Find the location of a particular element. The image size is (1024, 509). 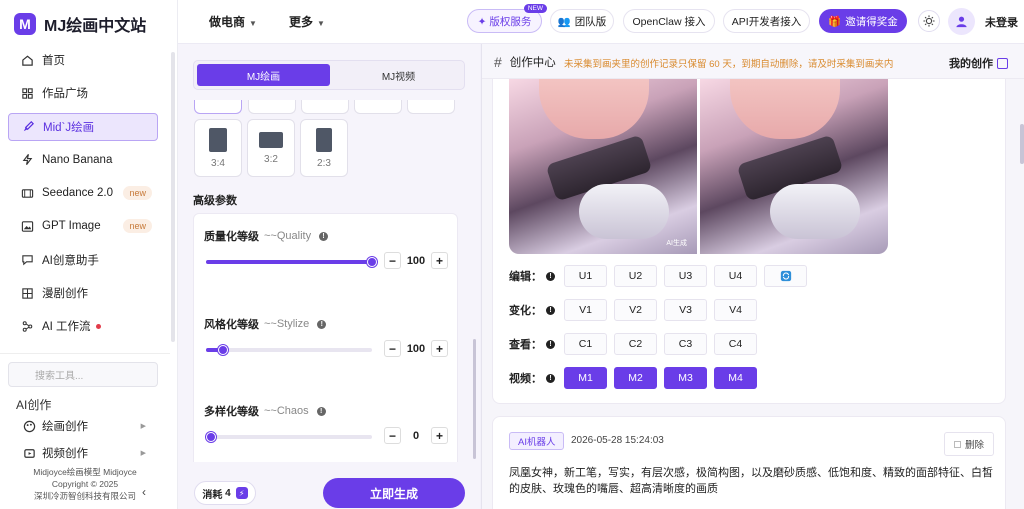

sidebar-item-home: 首页 is located at coordinates (83, 60).